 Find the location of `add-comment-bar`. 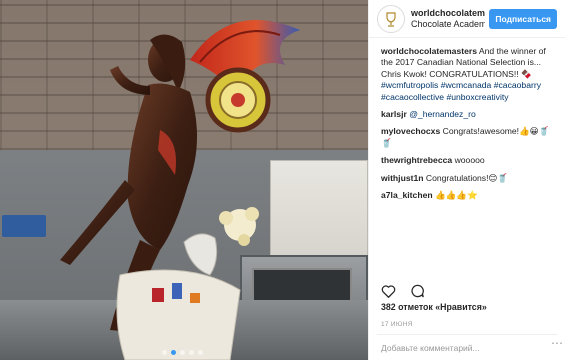

add-comment-bar is located at coordinates (467, 347).